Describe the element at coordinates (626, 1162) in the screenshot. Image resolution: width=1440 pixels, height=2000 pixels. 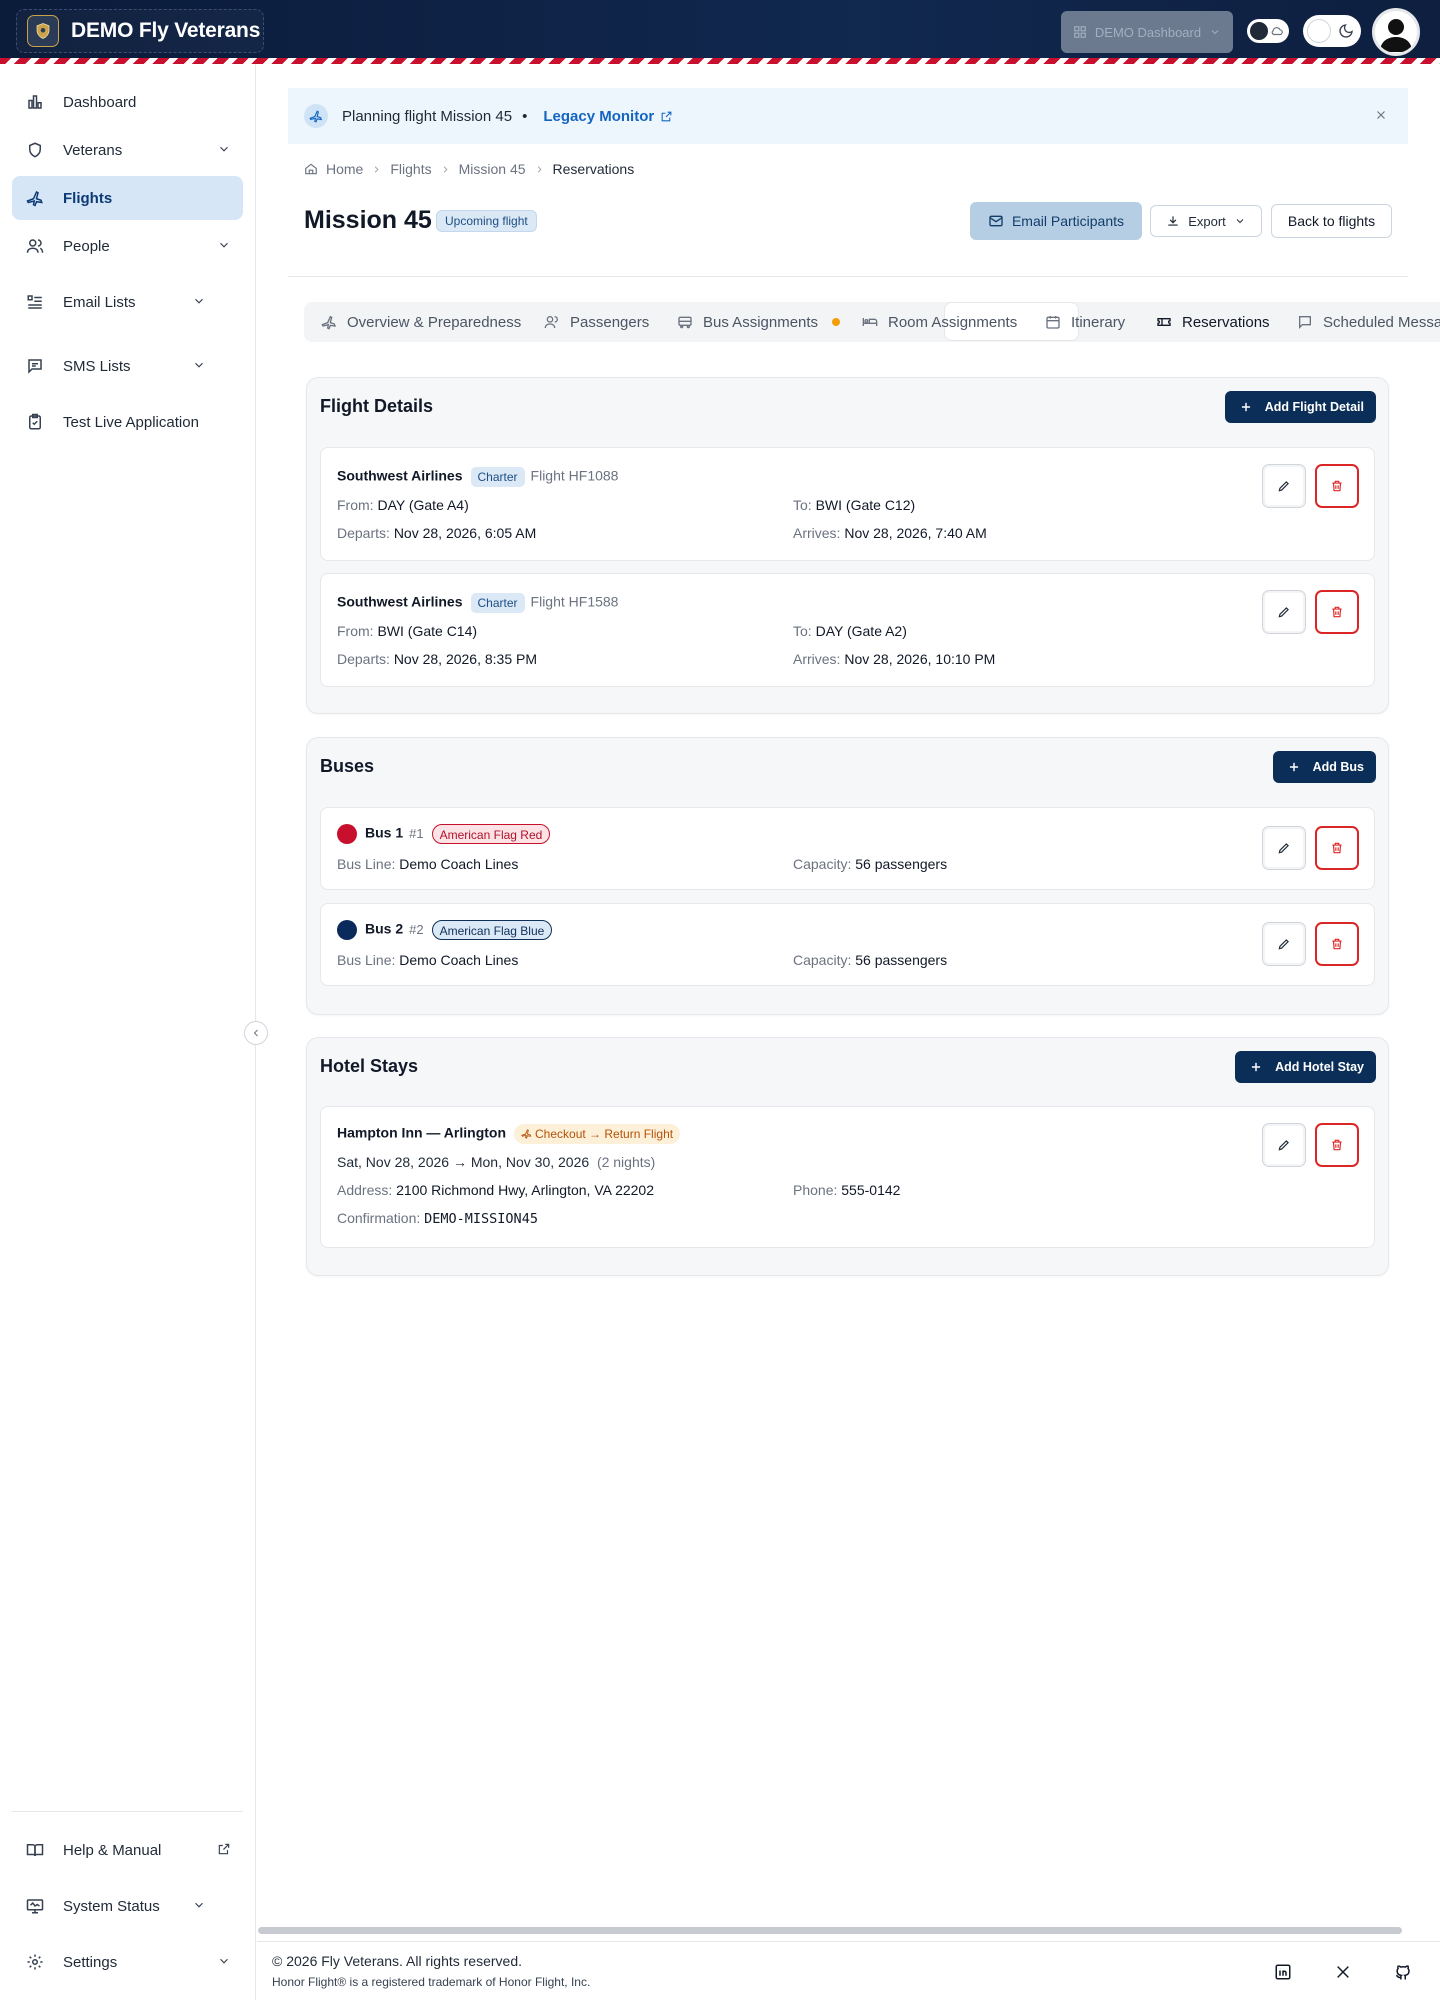
I see `stay-nights: (2 nights)` at that location.